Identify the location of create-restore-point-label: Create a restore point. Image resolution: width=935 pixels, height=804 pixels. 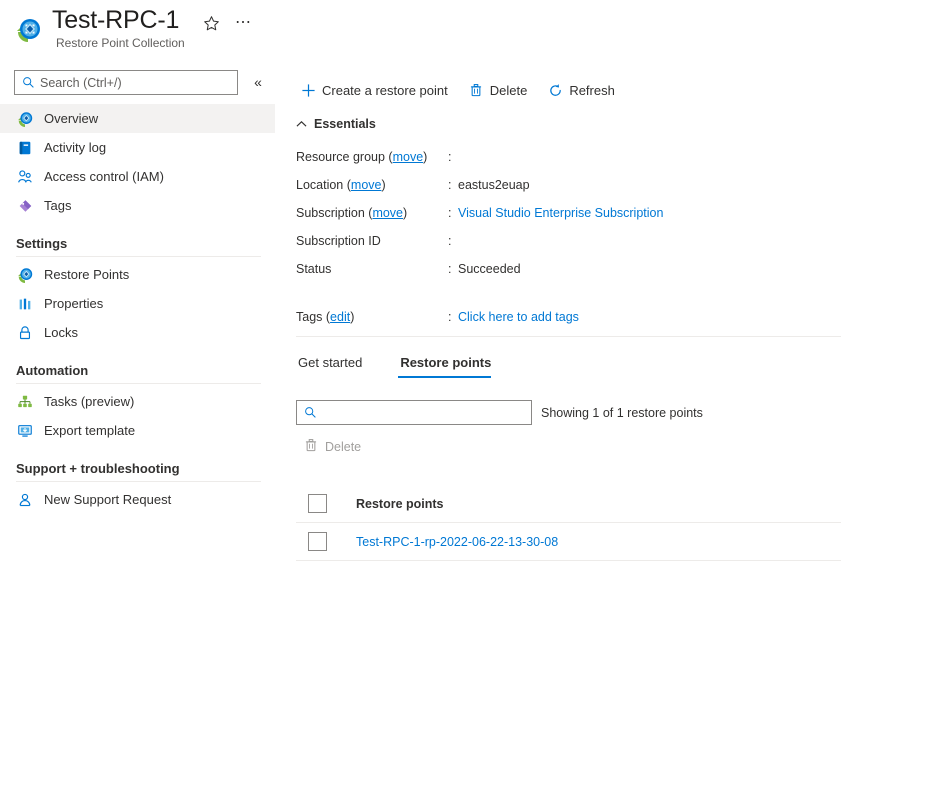
(385, 90).